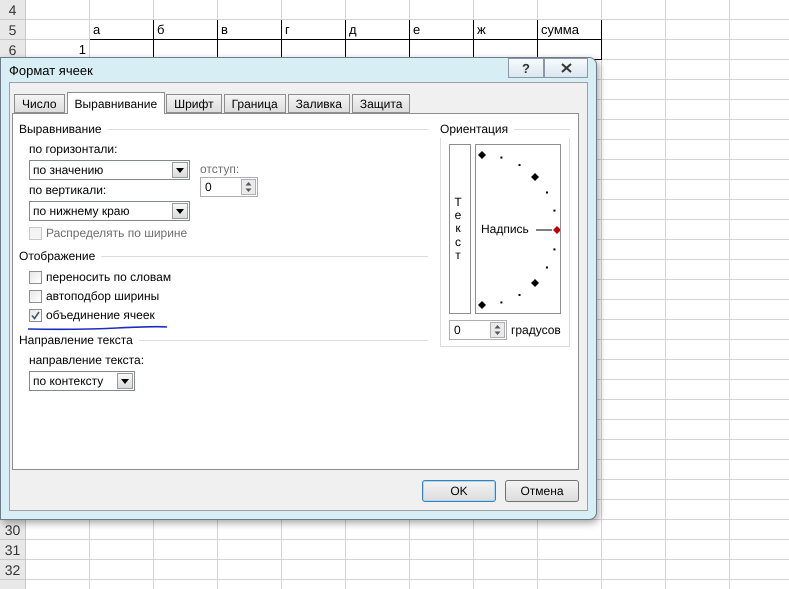  Describe the element at coordinates (220, 169) in the screenshot. I see `field-label: отступ:` at that location.